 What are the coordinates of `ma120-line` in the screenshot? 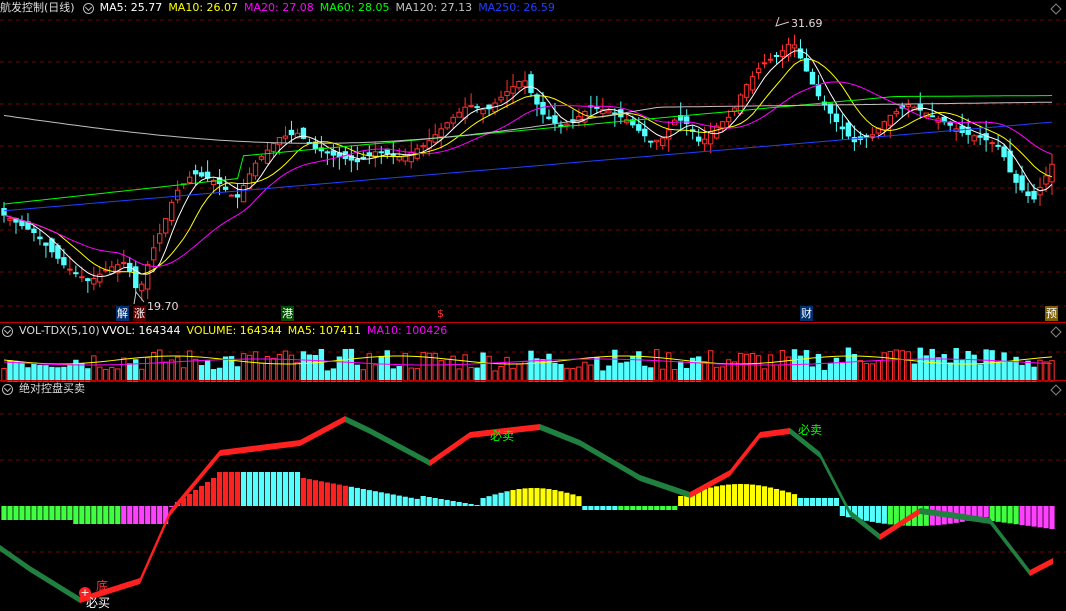 It's located at (528, 122).